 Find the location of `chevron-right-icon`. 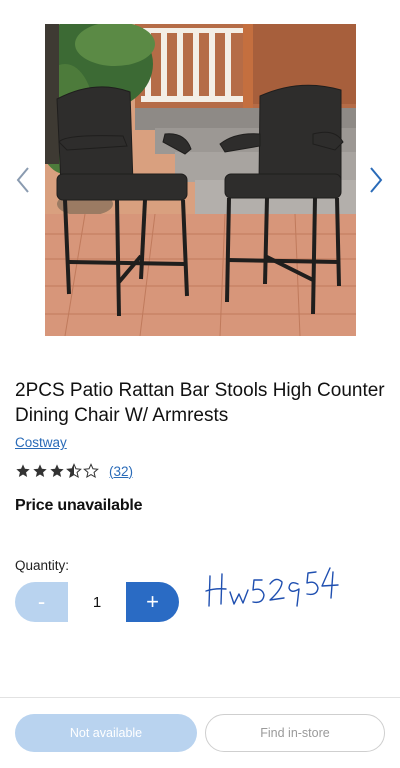

chevron-right-icon is located at coordinates (376, 180).